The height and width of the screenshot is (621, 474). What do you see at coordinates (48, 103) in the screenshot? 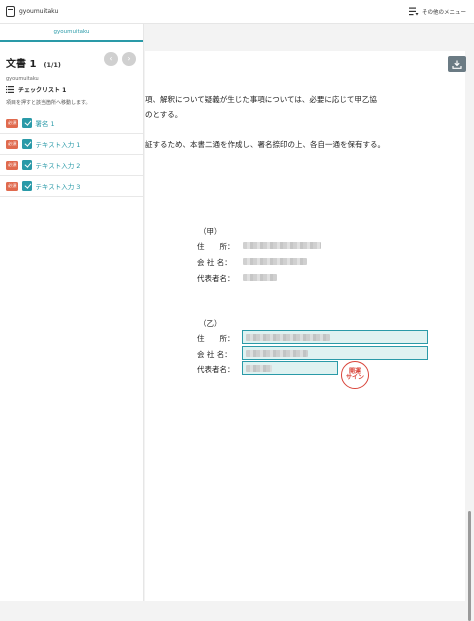
I see `checklist-description: 項目を押すと該当箇所へ移動します。` at bounding box center [48, 103].